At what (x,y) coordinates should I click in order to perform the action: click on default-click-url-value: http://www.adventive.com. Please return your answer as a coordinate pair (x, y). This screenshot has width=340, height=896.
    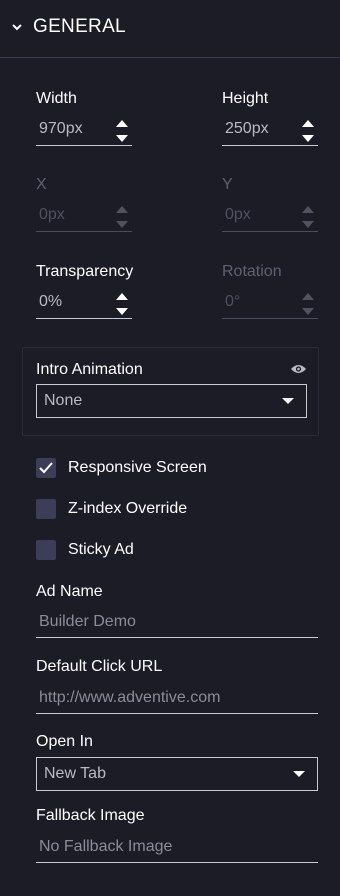
    Looking at the image, I should click on (129, 698).